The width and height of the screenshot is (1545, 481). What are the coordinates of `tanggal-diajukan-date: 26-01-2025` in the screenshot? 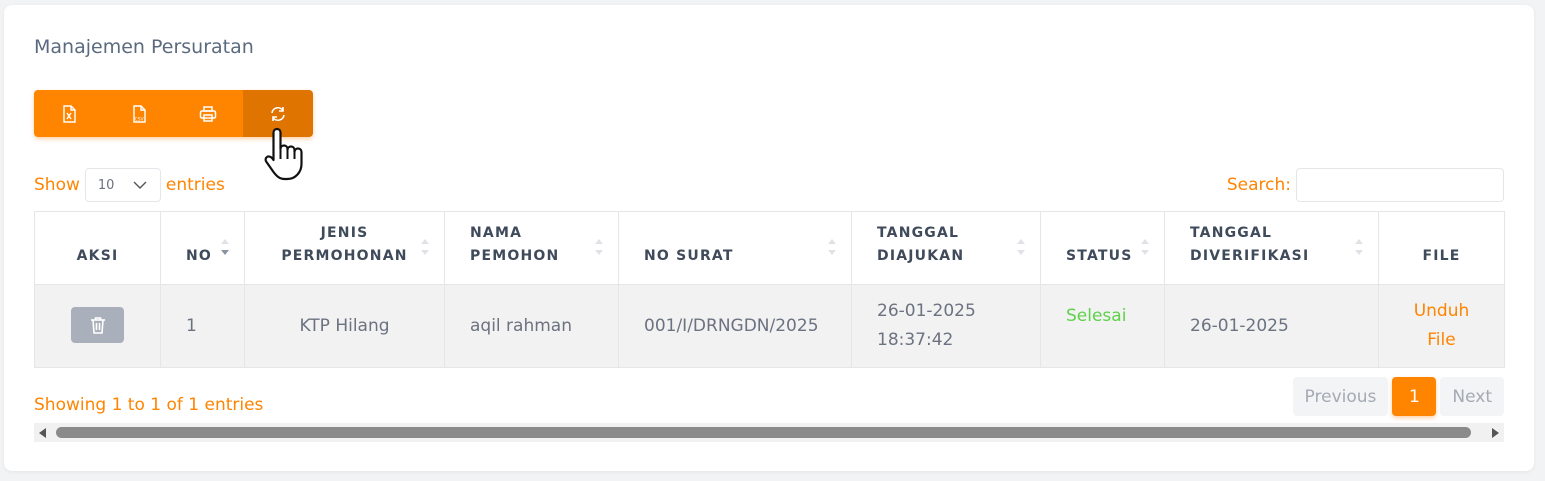 It's located at (926, 311).